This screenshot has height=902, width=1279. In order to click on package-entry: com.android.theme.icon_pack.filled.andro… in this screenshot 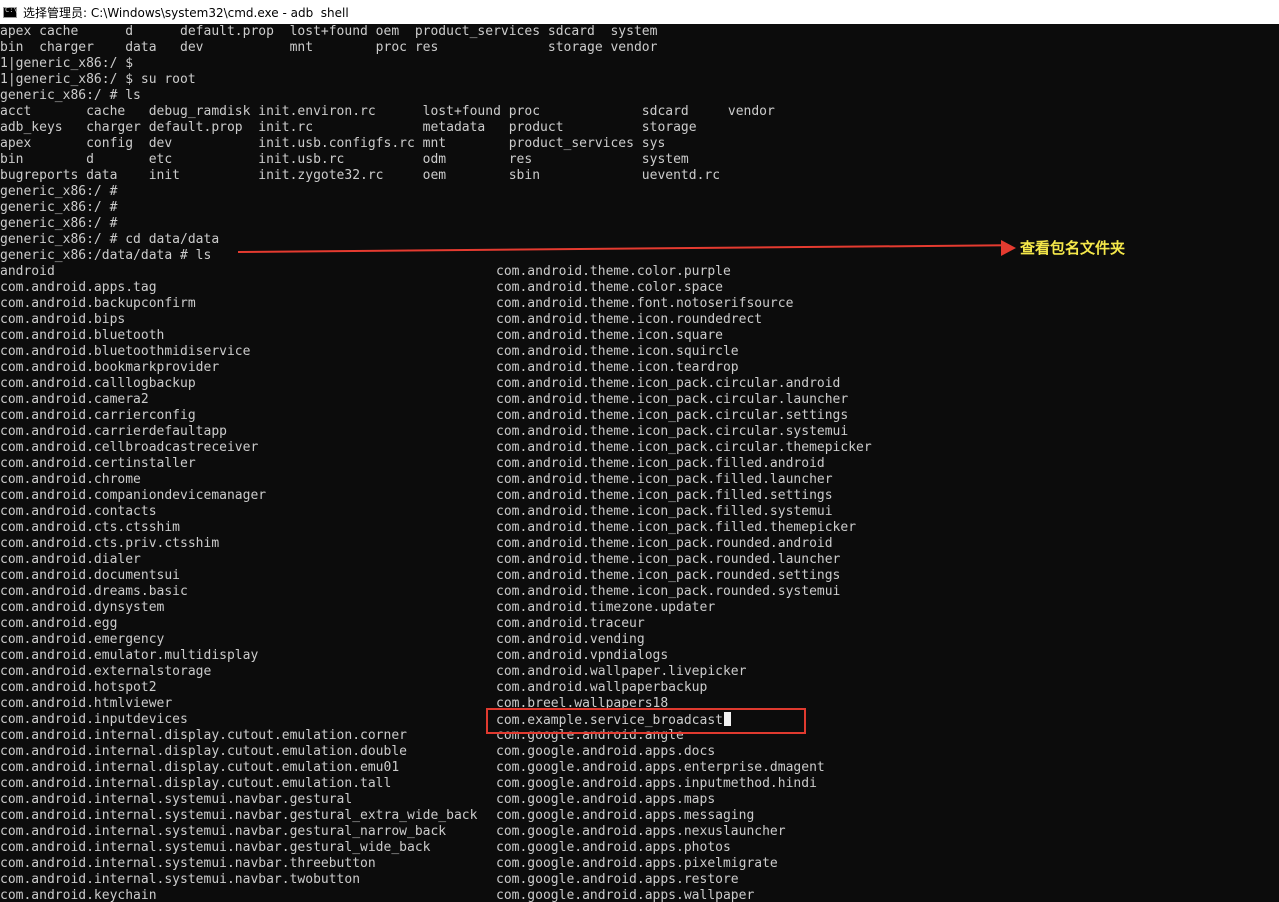, I will do `click(660, 463)`.